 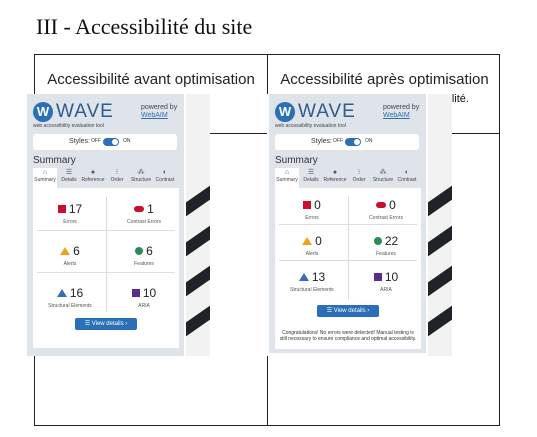 I want to click on contrast-stat: 0 Contrast Errors, so click(x=386, y=209).